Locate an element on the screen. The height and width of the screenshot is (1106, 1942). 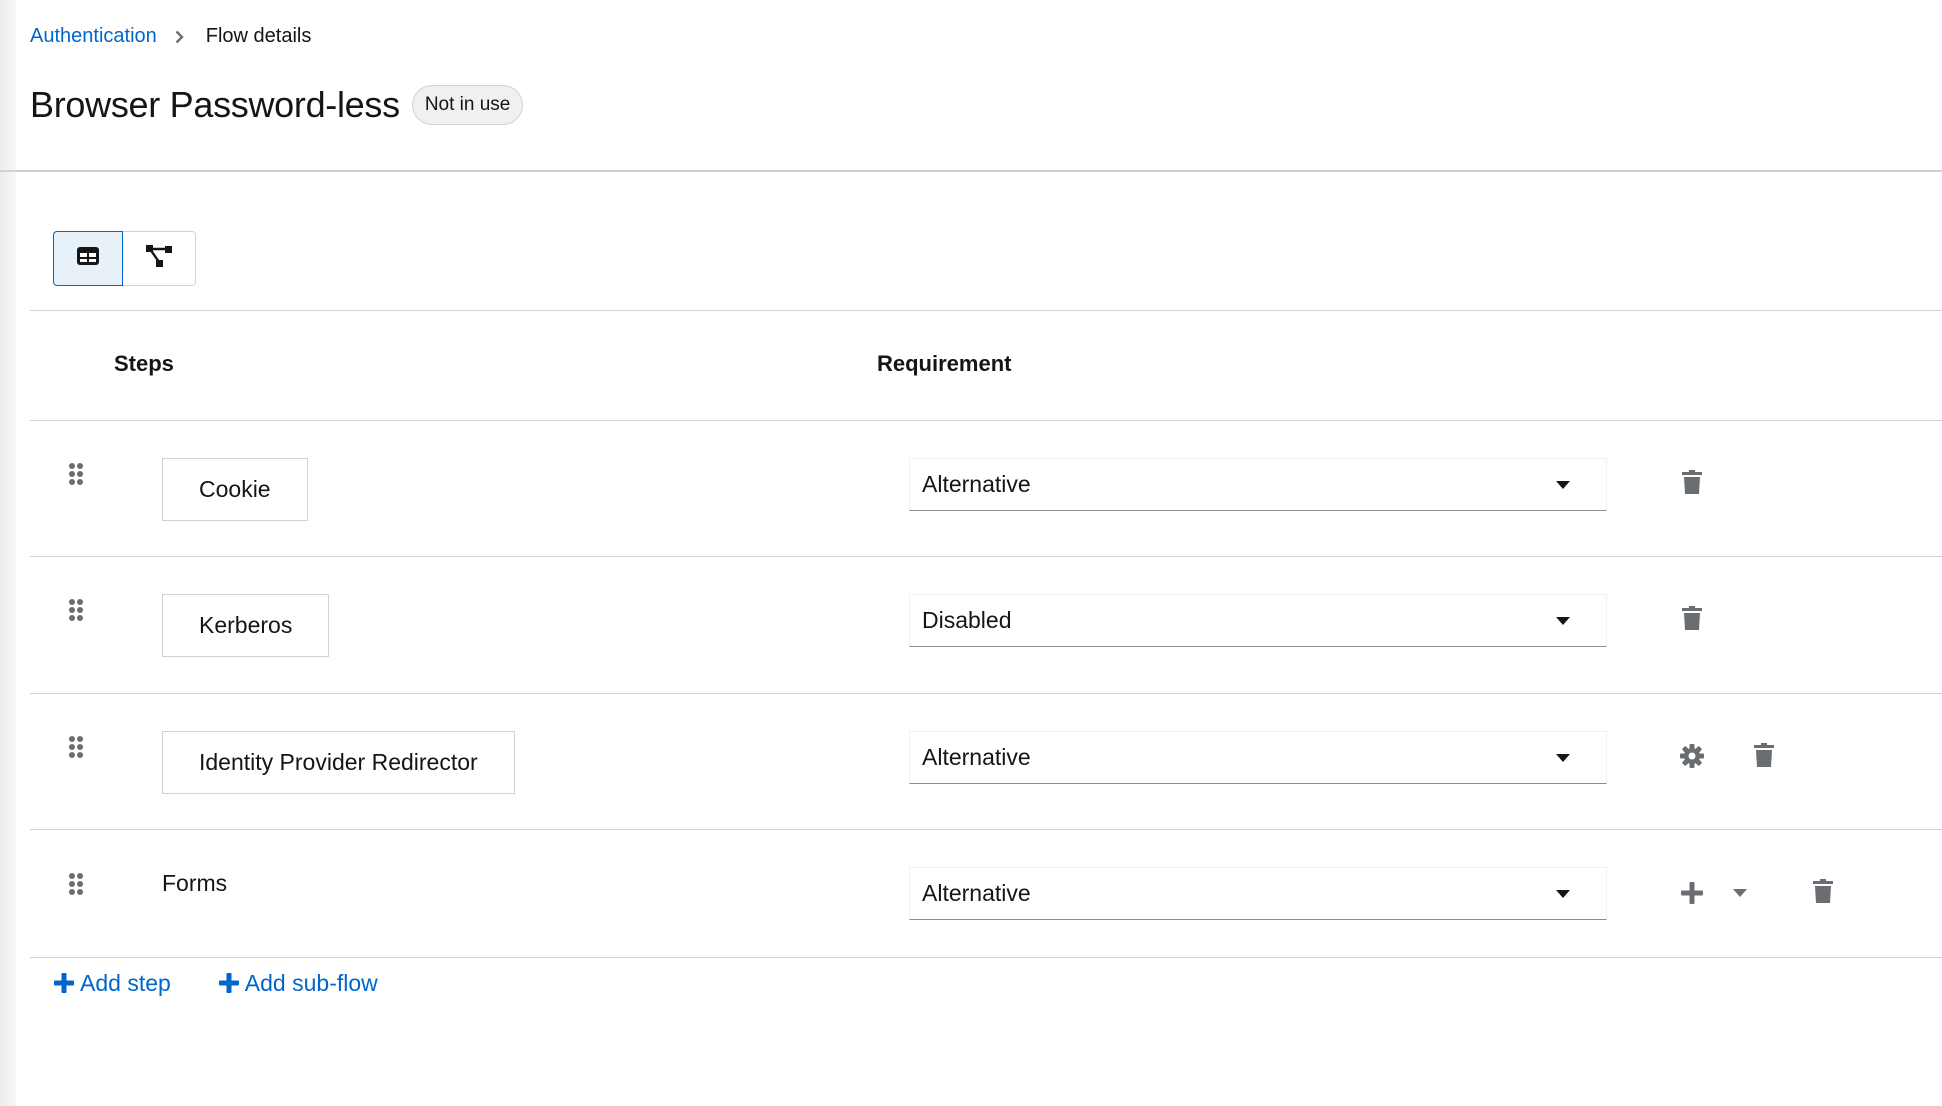
add-dropdown-toggle is located at coordinates (1740, 893).